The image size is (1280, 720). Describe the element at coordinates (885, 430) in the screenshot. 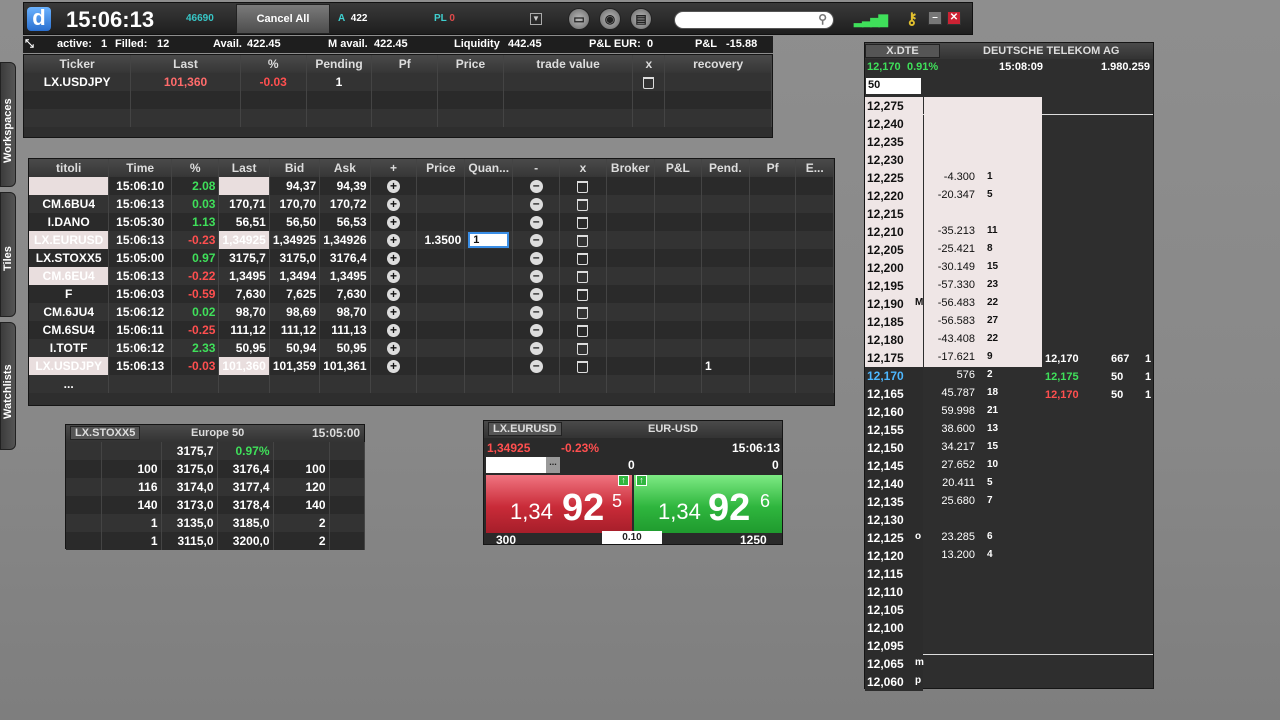

I see `book-price-level: 12,155` at that location.